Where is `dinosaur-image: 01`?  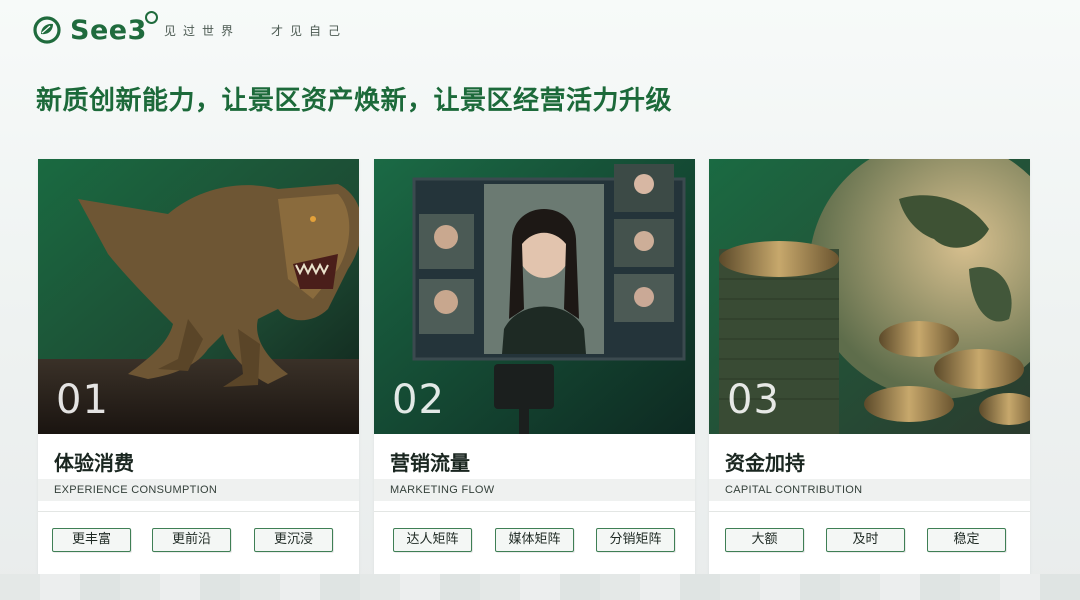
dinosaur-image: 01 is located at coordinates (198, 296).